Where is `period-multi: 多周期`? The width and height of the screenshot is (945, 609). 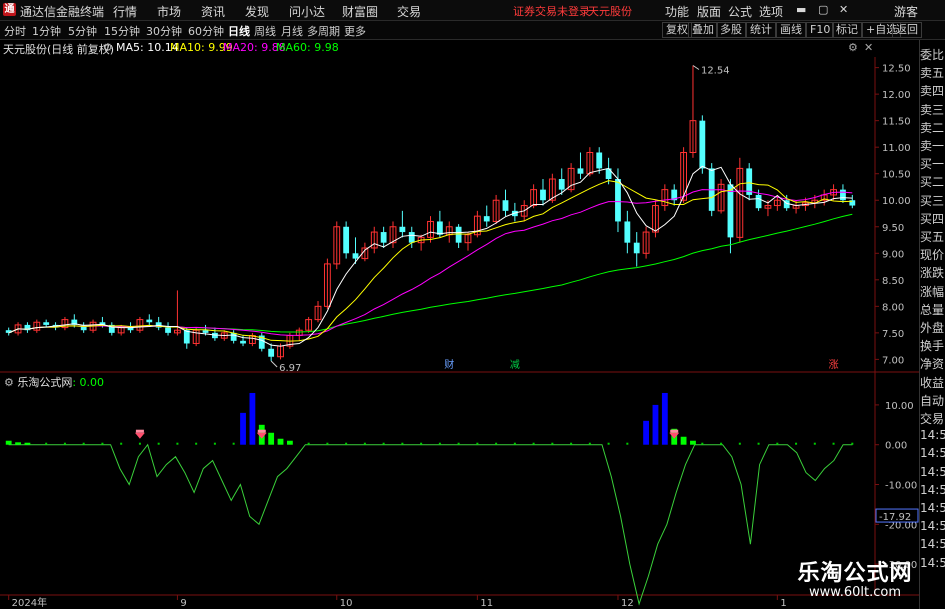
period-multi: 多周期 is located at coordinates (323, 31).